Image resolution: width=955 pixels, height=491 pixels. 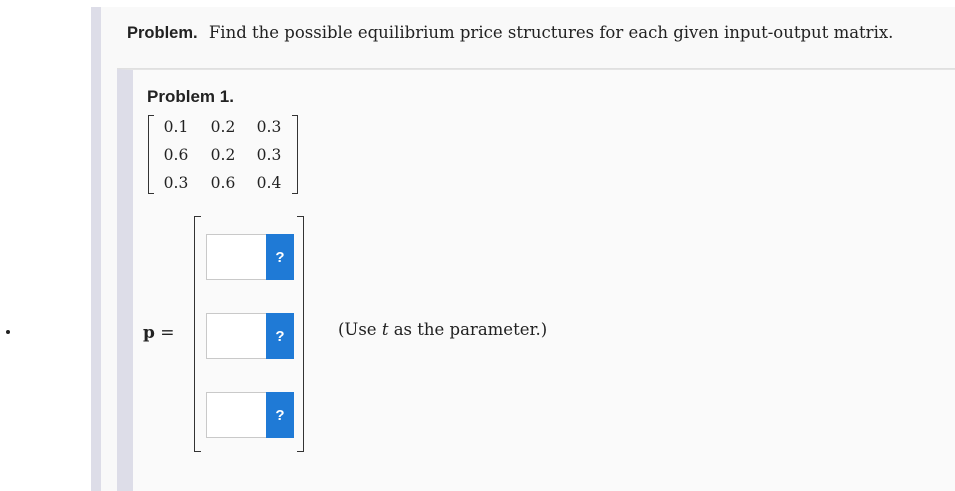 I want to click on sub-problem-title: Problem 1., so click(x=190, y=96).